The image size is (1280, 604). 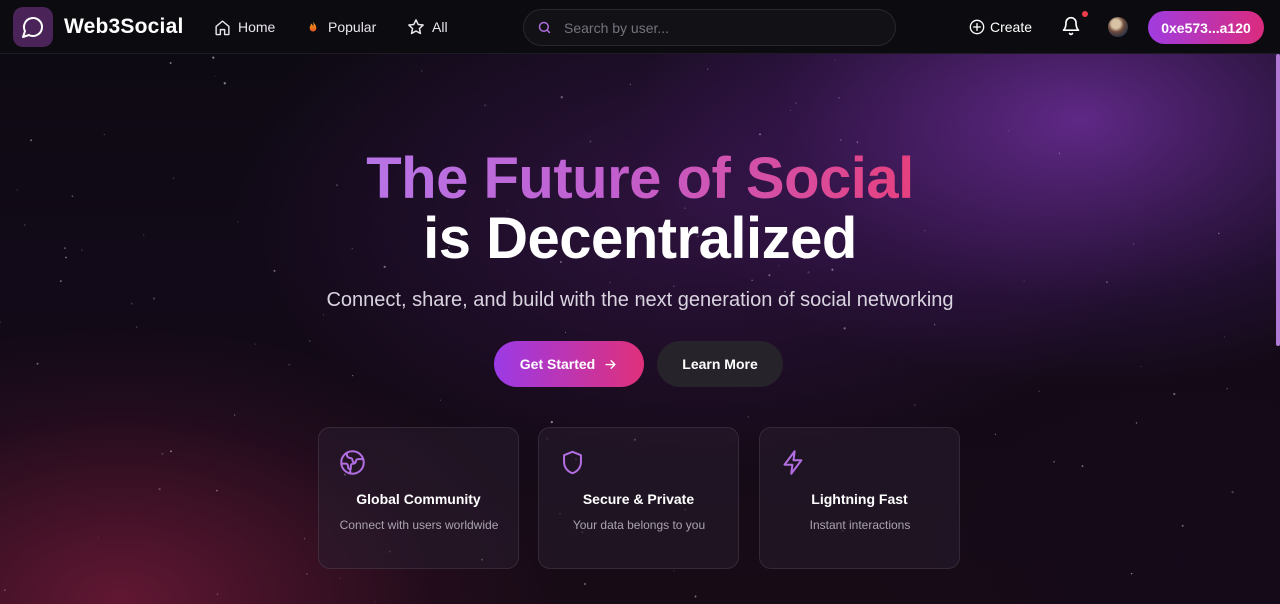 What do you see at coordinates (720, 364) in the screenshot?
I see `learn-more-button: Learn More` at bounding box center [720, 364].